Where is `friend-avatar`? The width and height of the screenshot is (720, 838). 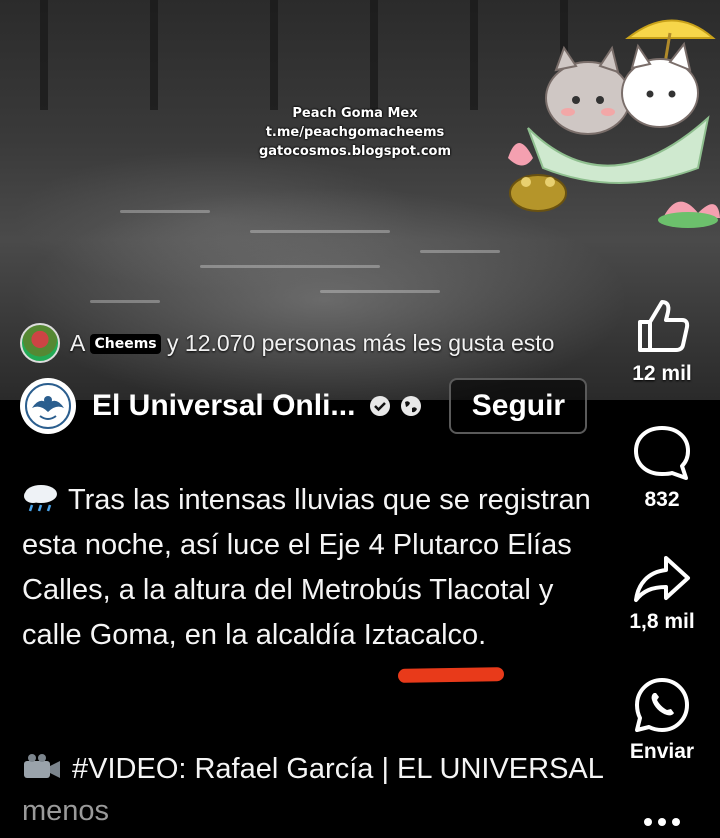 friend-avatar is located at coordinates (40, 343).